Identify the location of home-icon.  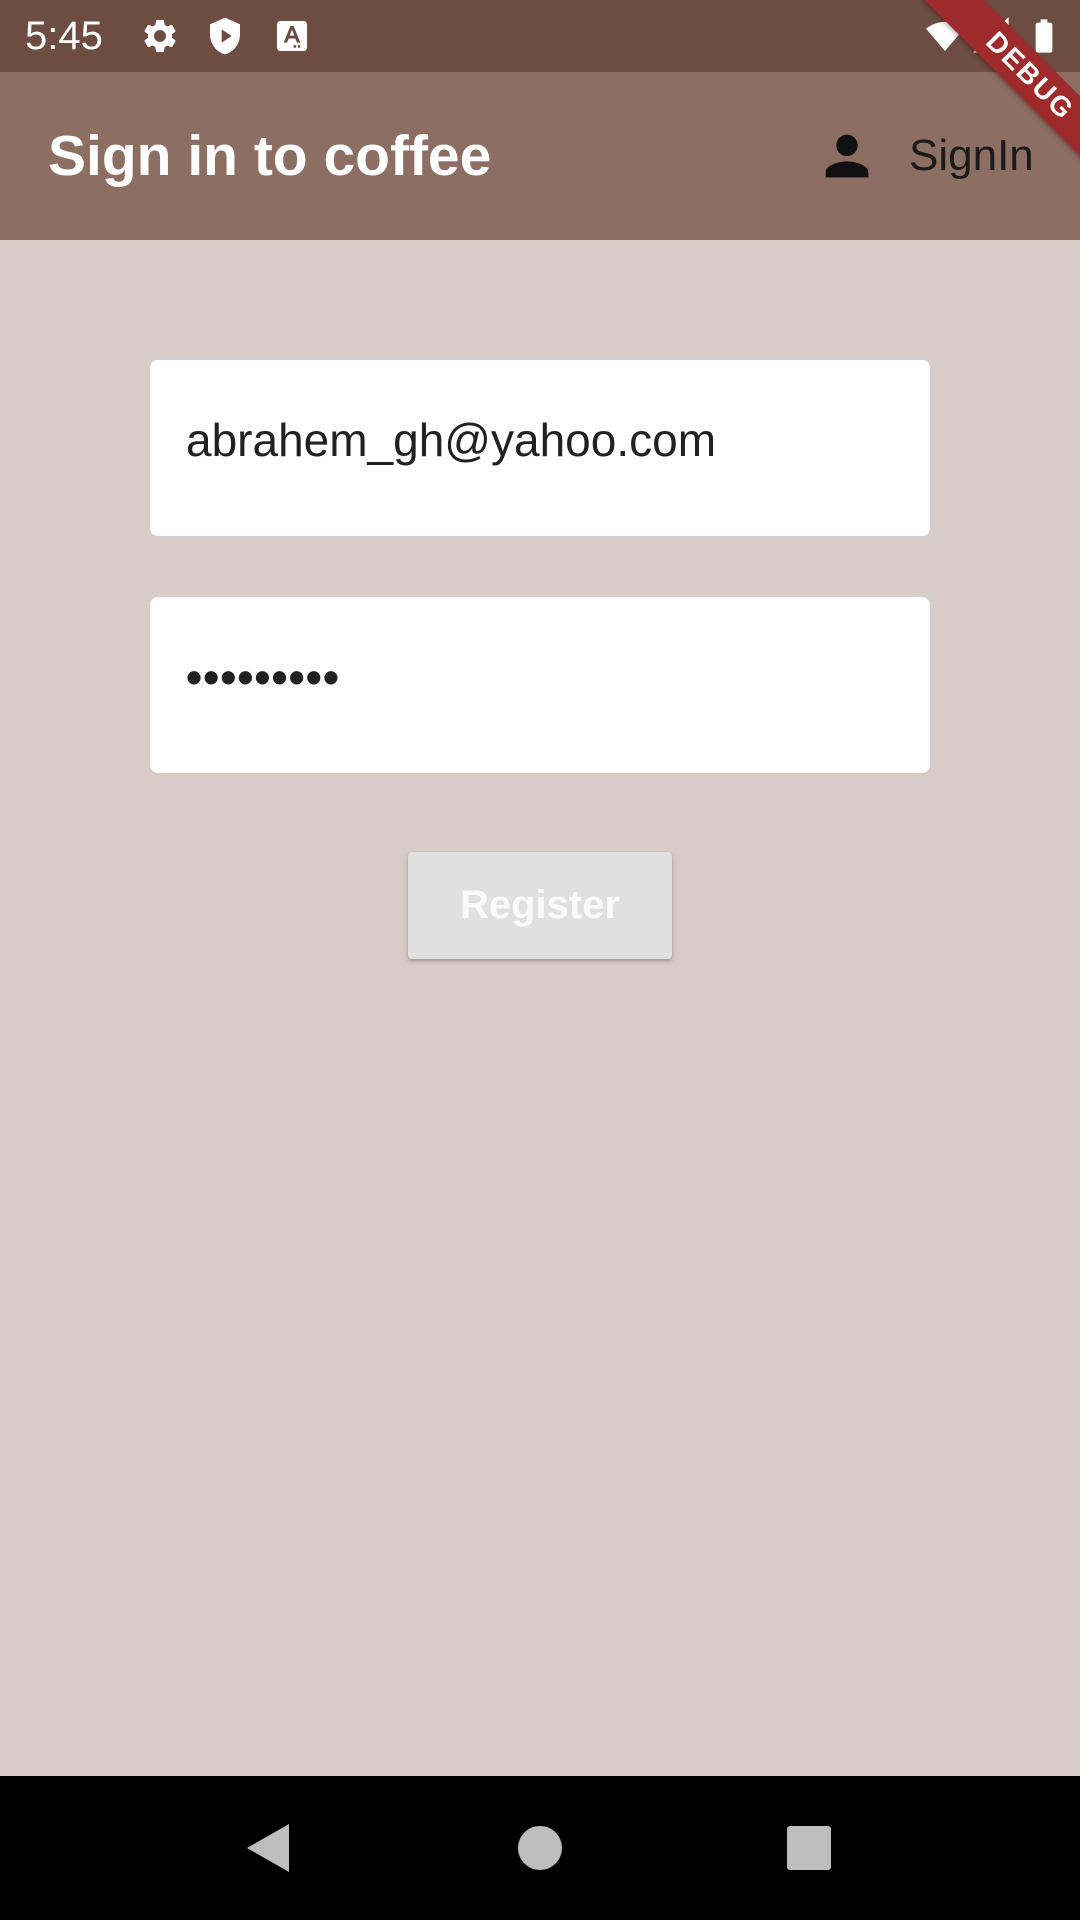
(540, 1848).